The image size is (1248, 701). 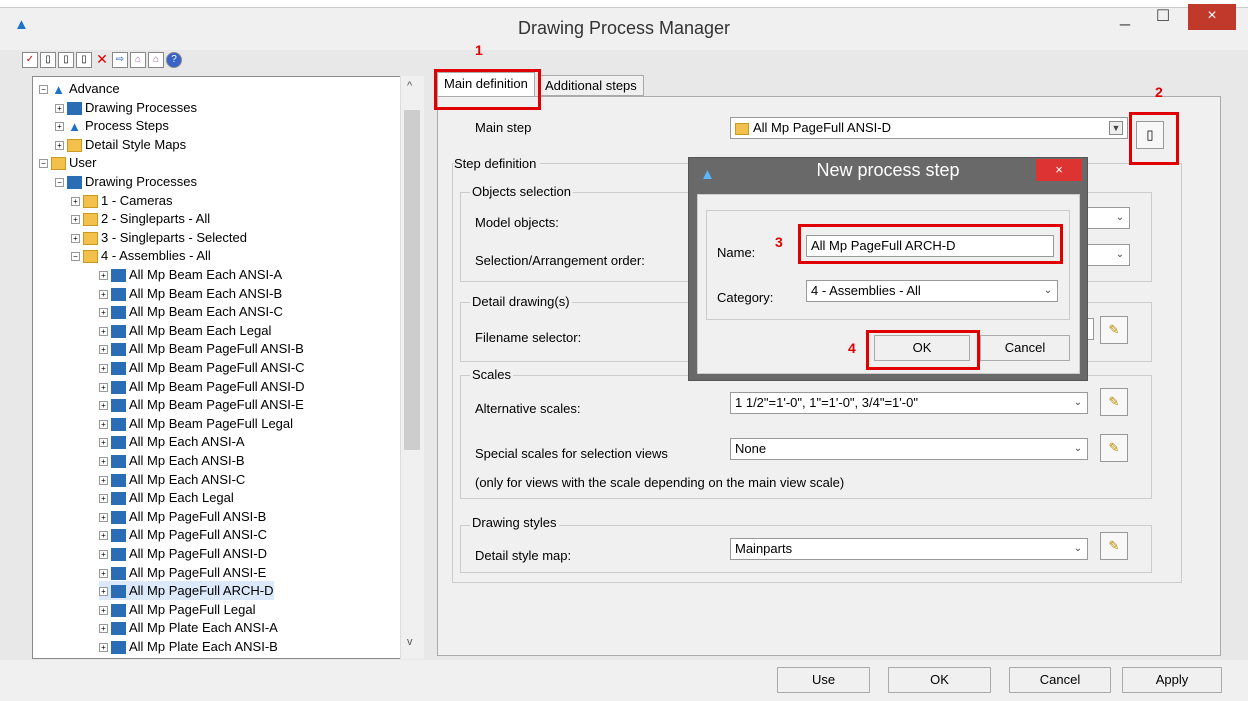 I want to click on close-button: ×, so click(x=1212, y=17).